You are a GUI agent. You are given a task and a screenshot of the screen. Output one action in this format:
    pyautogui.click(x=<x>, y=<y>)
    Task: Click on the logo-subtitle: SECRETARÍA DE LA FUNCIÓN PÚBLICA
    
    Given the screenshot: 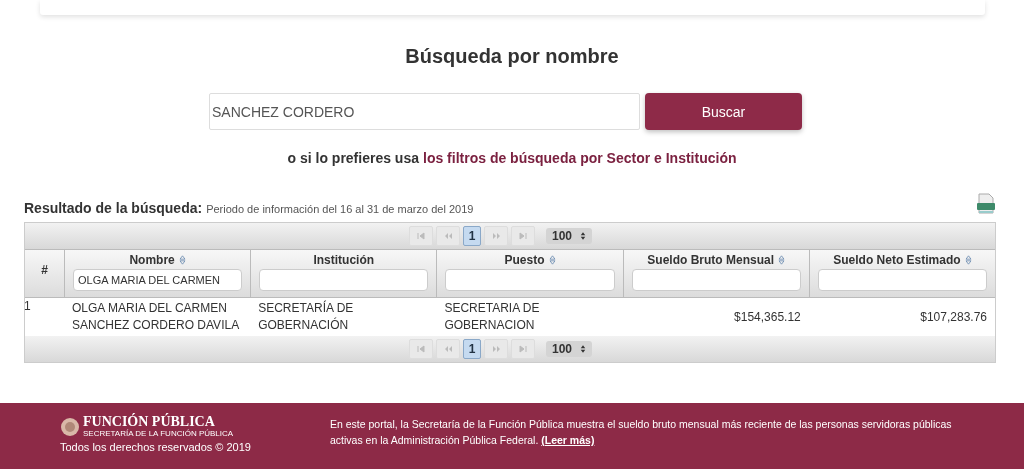 What is the action you would take?
    pyautogui.click(x=158, y=433)
    